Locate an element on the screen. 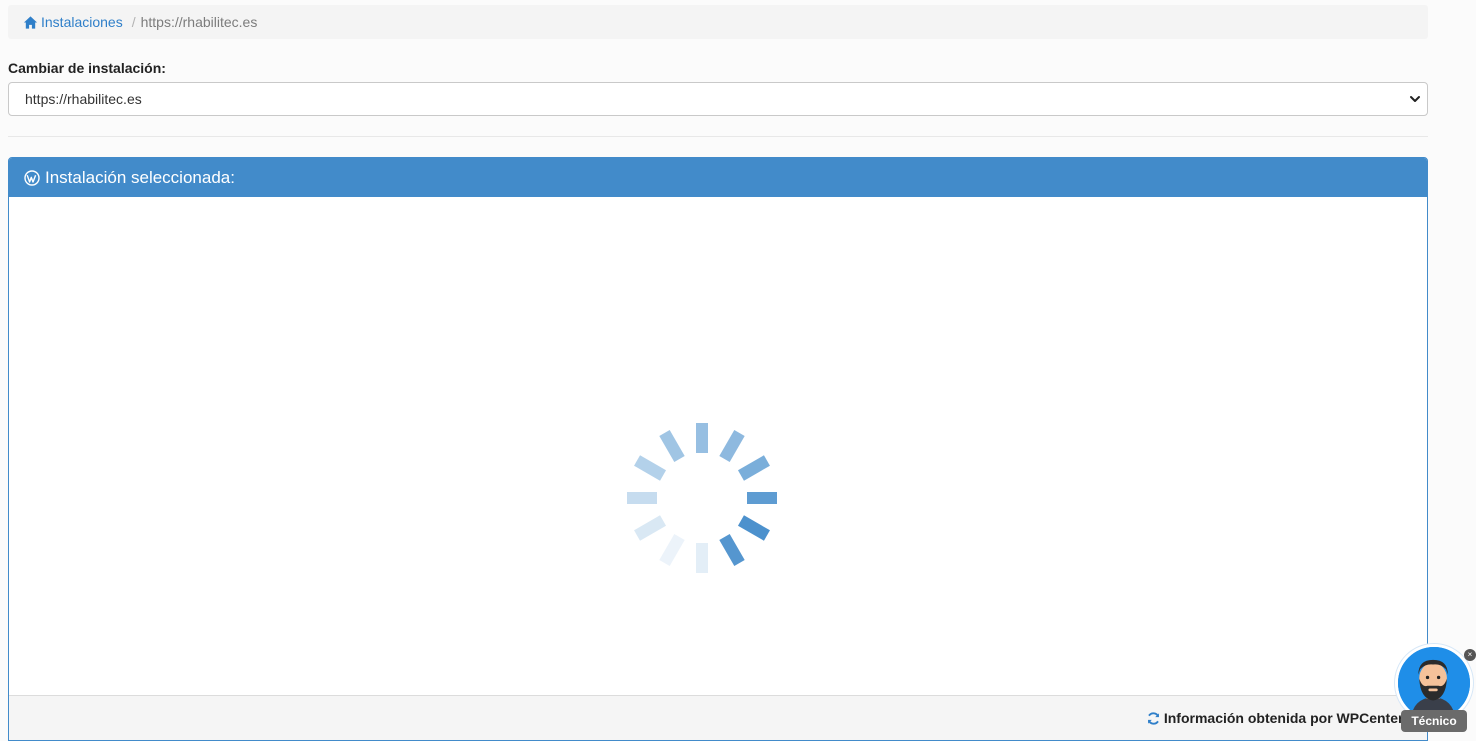 Image resolution: width=1476 pixels, height=741 pixels. change-installation-label: Cambiar de instalación: is located at coordinates (87, 68).